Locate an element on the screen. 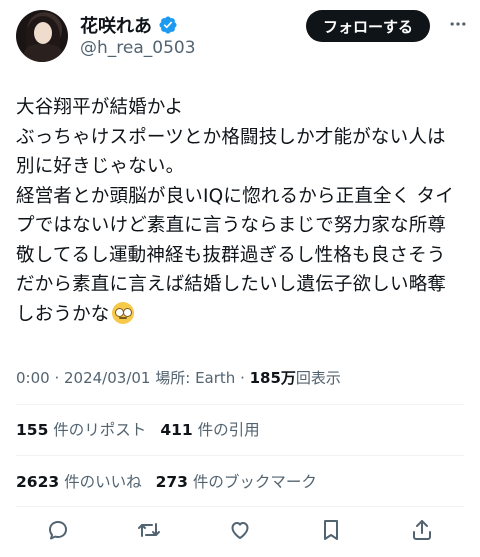  tweet-line: ぶっちゃけスポーツとか格闘技しか才能がない人は is located at coordinates (231, 137).